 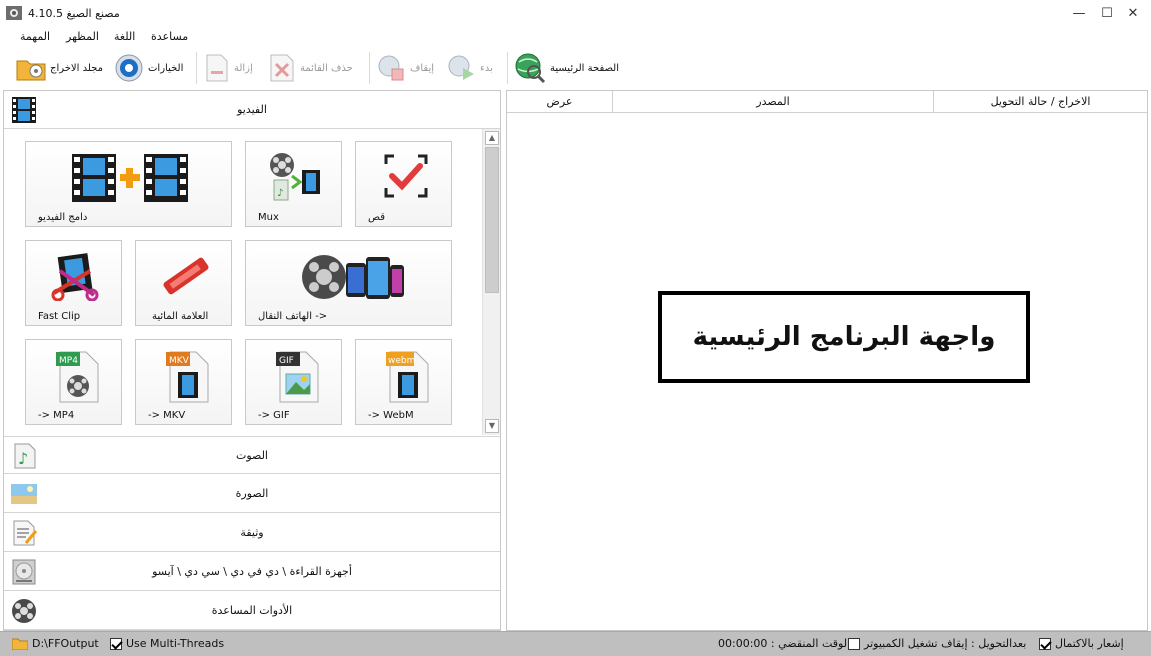 I want to click on notify-checkbox, so click(x=1045, y=643).